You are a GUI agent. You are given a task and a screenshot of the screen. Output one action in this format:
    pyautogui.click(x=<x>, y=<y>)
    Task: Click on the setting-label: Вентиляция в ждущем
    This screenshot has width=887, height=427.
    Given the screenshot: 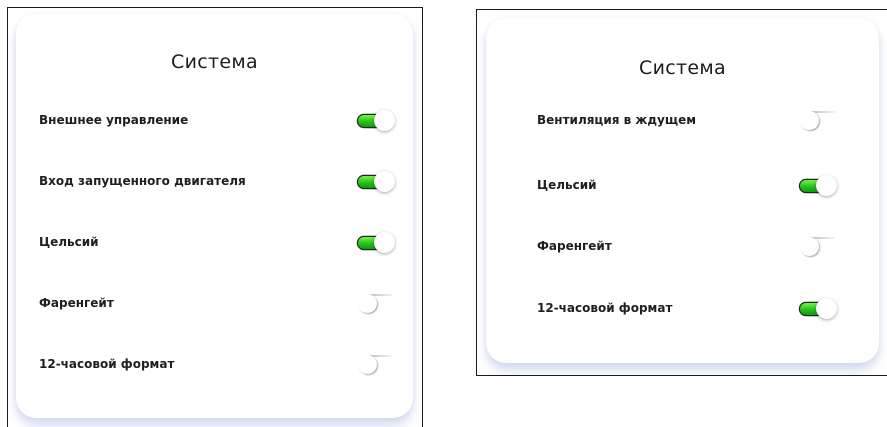 What is the action you would take?
    pyautogui.click(x=617, y=120)
    